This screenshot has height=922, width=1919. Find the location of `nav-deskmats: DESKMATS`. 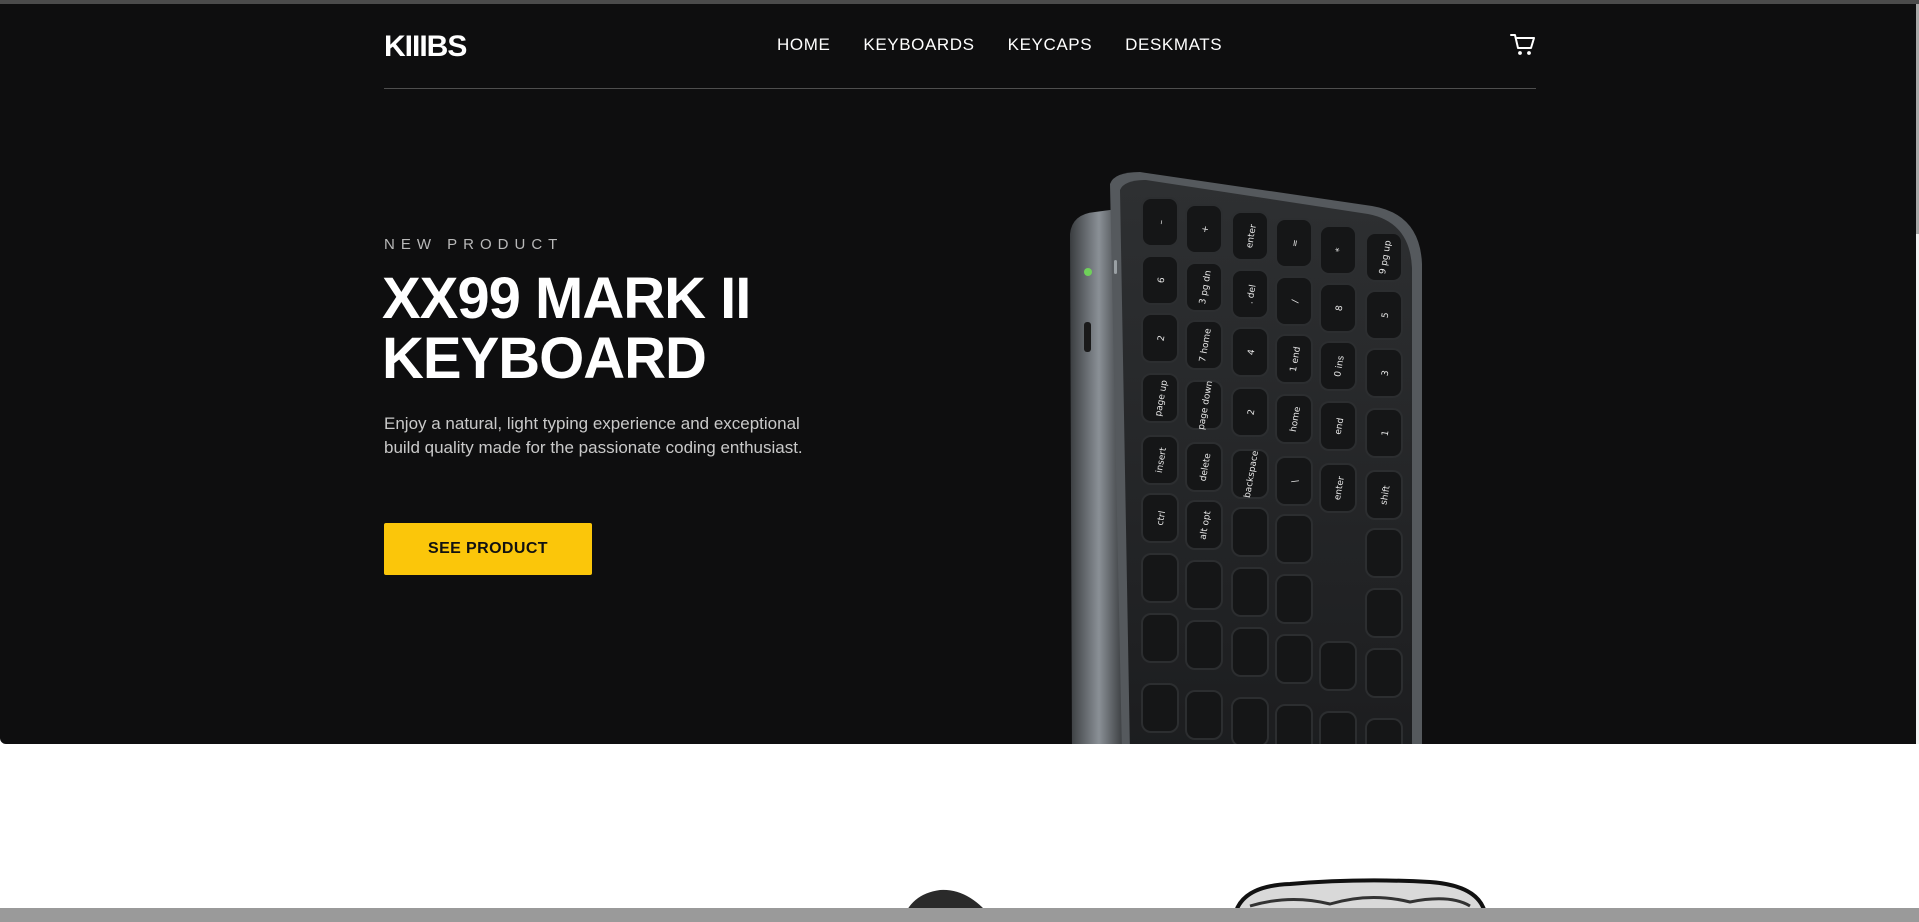

nav-deskmats: DESKMATS is located at coordinates (1173, 45).